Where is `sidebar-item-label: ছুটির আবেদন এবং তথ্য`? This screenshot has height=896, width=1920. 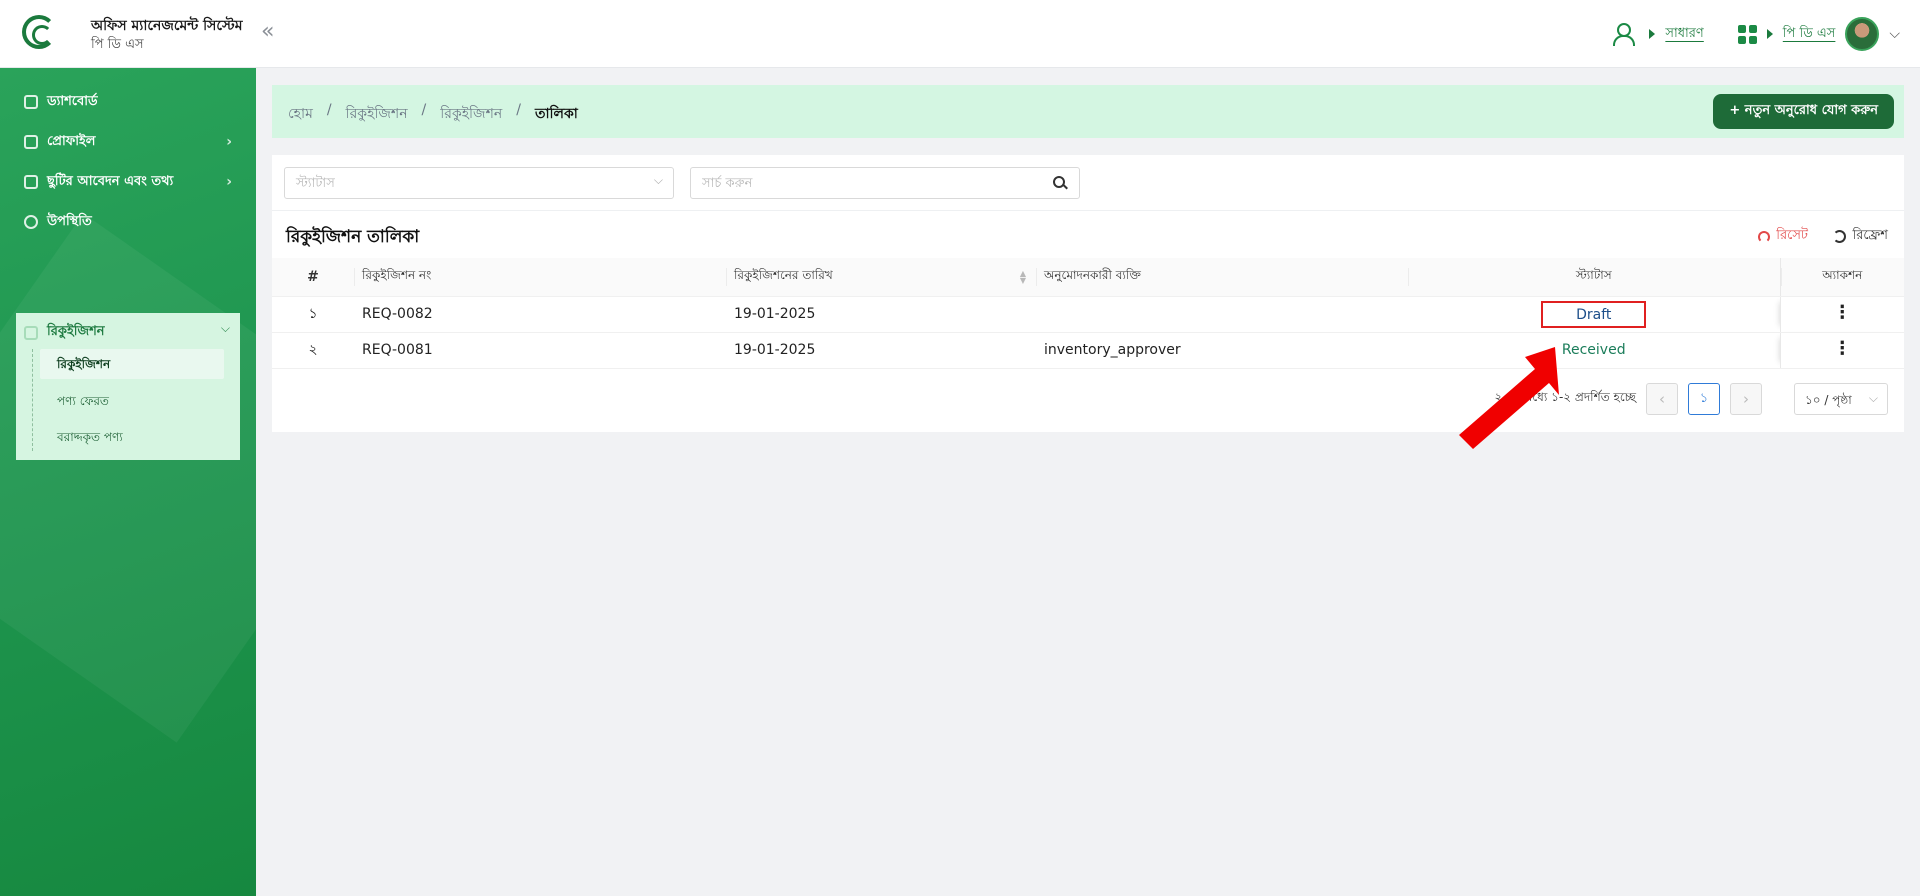 sidebar-item-label: ছুটির আবেদন এবং তথ্য is located at coordinates (110, 181).